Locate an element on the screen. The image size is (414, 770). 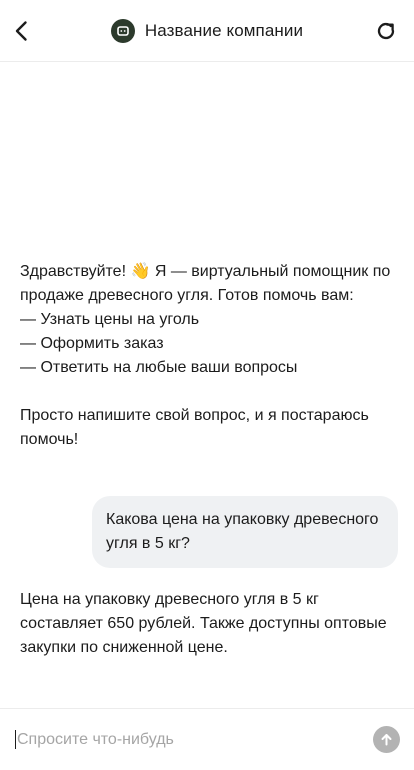
header: Название компании is located at coordinates (207, 31).